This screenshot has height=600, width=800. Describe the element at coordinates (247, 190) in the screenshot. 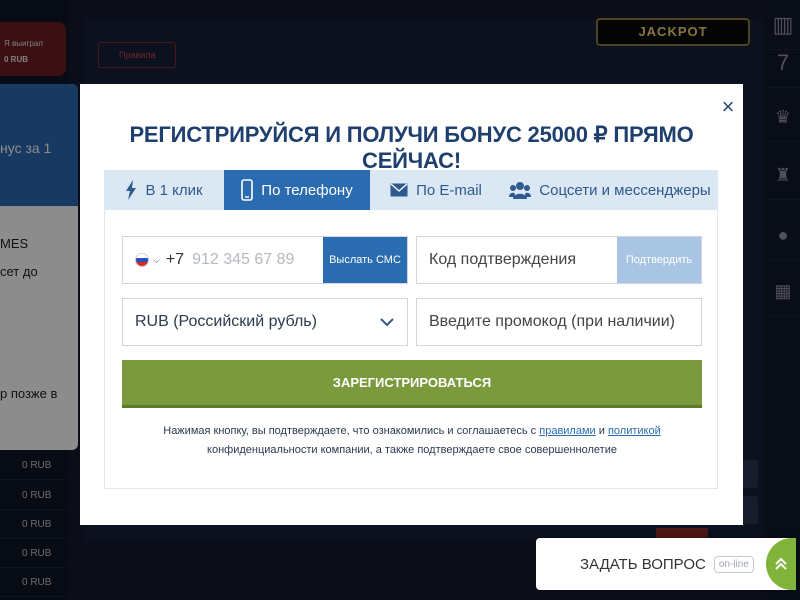

I see `phone-icon` at that location.